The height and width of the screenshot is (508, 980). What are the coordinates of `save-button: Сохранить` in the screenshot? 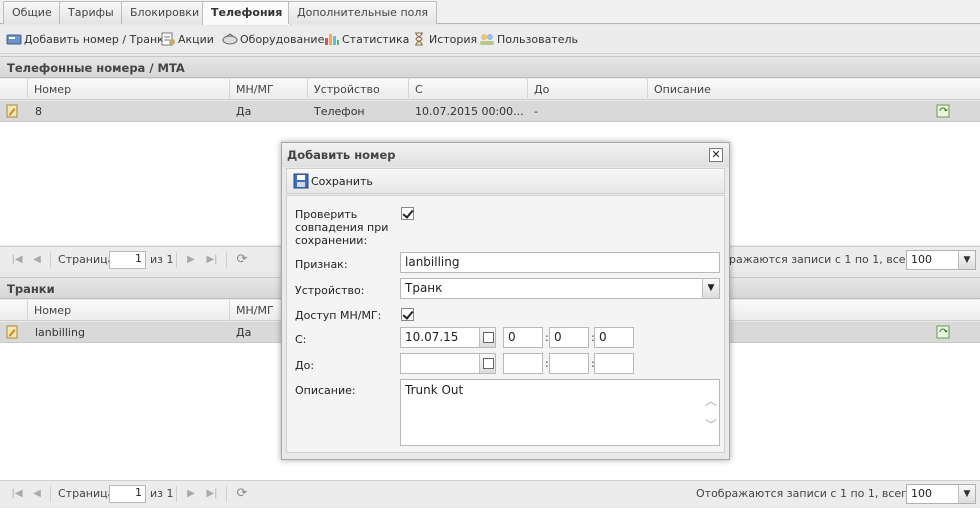 It's located at (333, 182).